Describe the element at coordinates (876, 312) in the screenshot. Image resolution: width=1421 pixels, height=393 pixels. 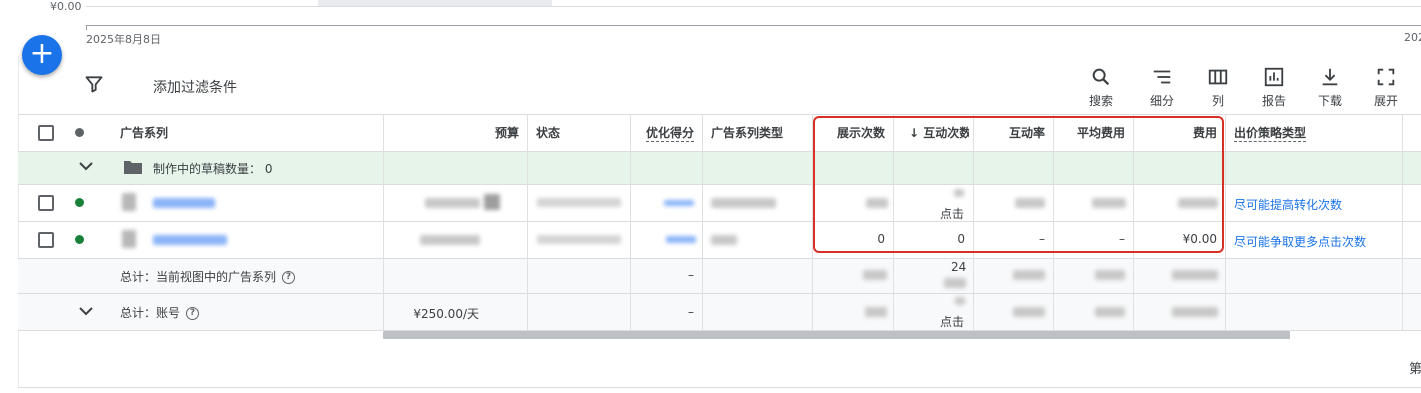
I see `account-impressions-redacted` at that location.